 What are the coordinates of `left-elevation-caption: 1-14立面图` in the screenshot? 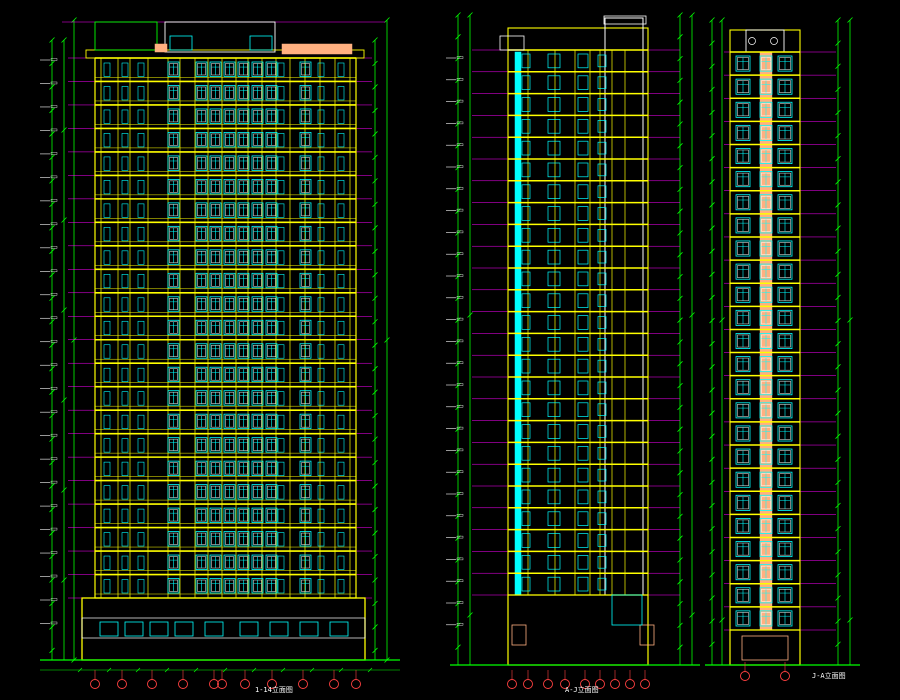 It's located at (274, 689).